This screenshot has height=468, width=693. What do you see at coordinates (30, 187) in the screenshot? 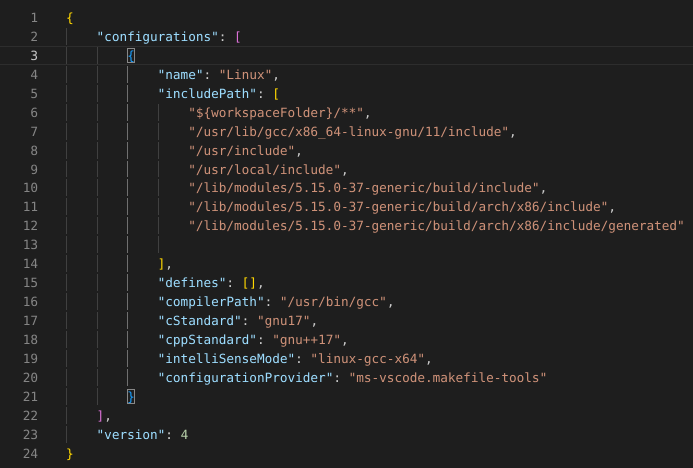
I see `line-number: 10` at bounding box center [30, 187].